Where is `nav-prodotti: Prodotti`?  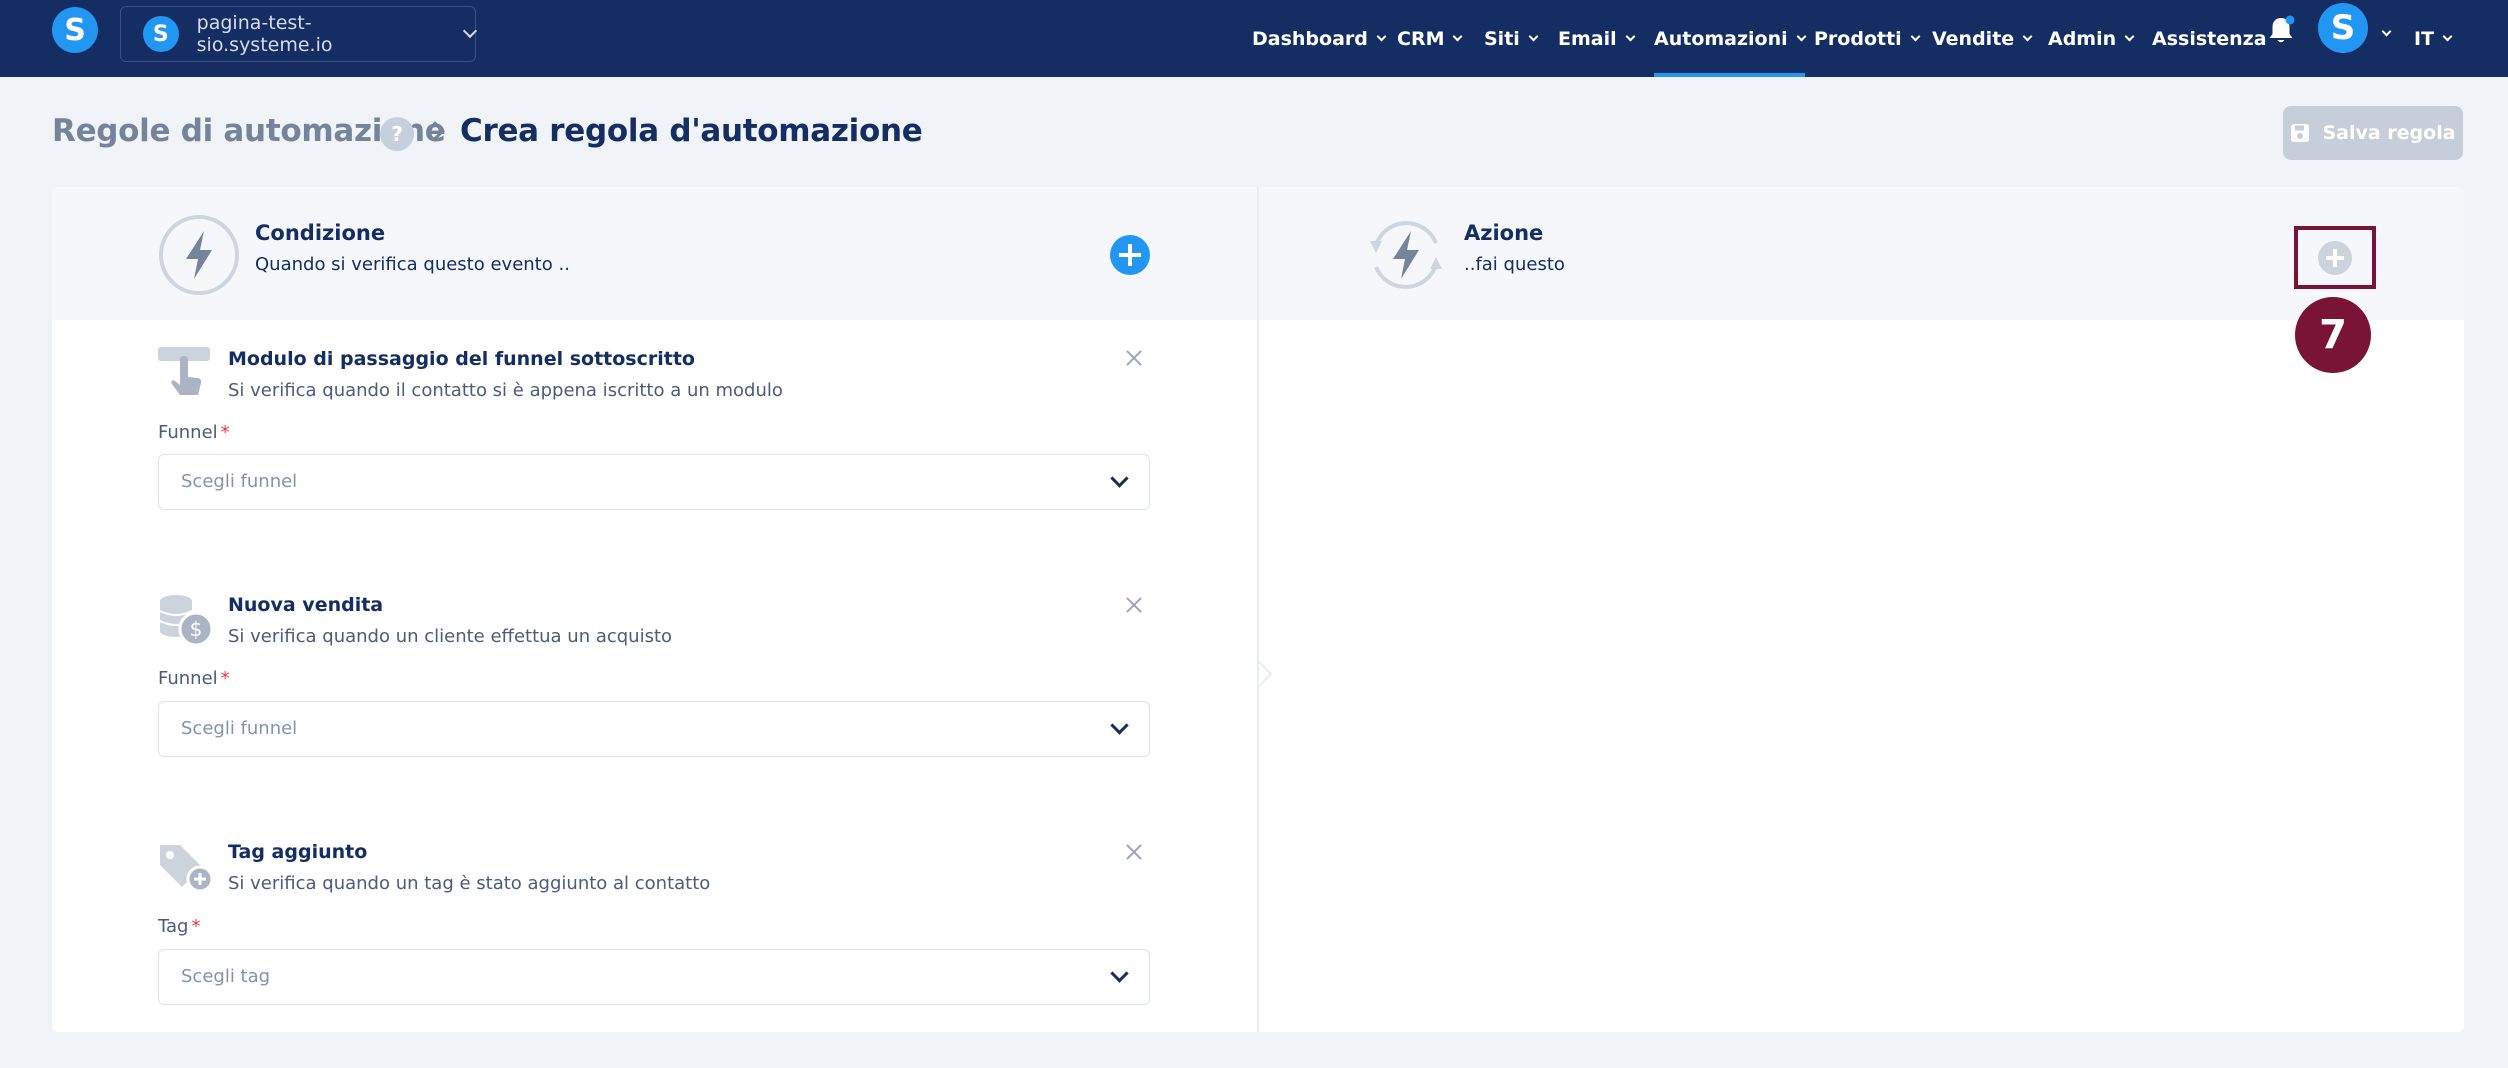
nav-prodotti: Prodotti is located at coordinates (1867, 38).